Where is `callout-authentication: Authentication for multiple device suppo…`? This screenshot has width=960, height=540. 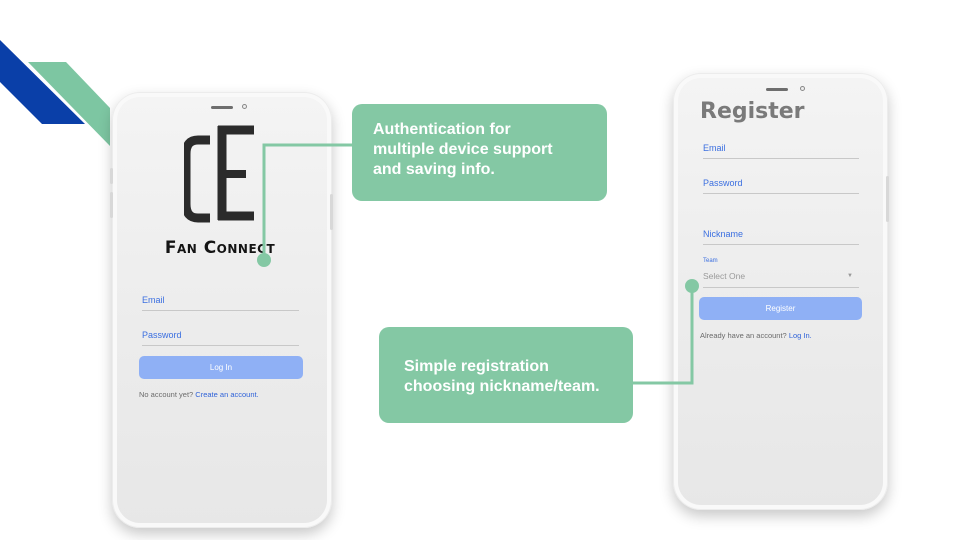 callout-authentication: Authentication for multiple device suppo… is located at coordinates (479, 152).